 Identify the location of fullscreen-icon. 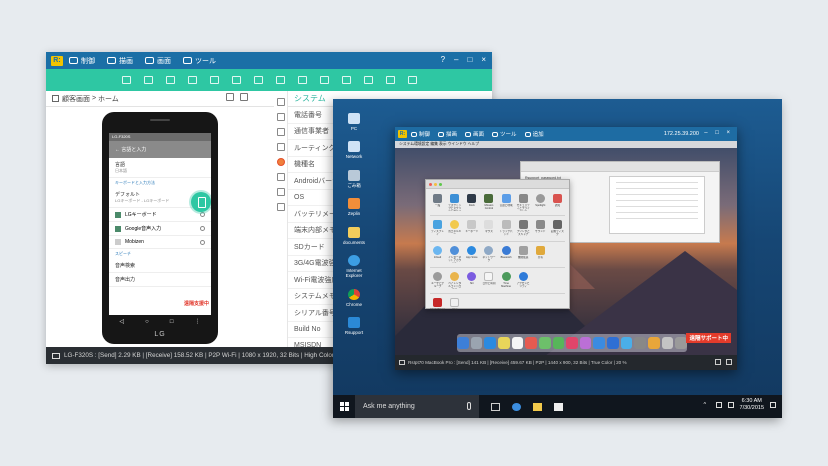
(412, 80).